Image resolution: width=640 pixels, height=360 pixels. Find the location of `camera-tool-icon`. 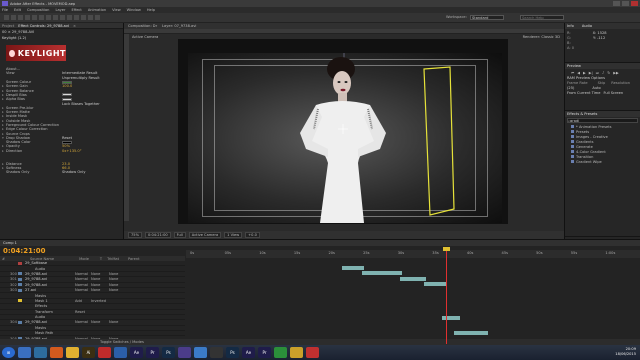

camera-tool-icon is located at coordinates (34, 17).